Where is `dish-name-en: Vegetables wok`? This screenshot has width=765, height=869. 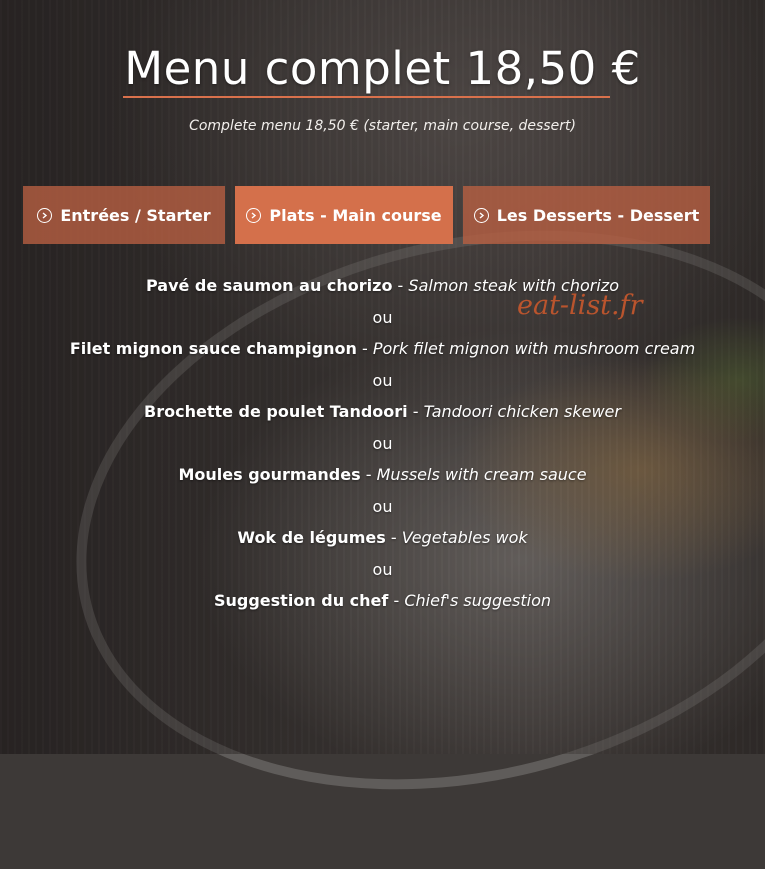 dish-name-en: Vegetables wok is located at coordinates (464, 537).